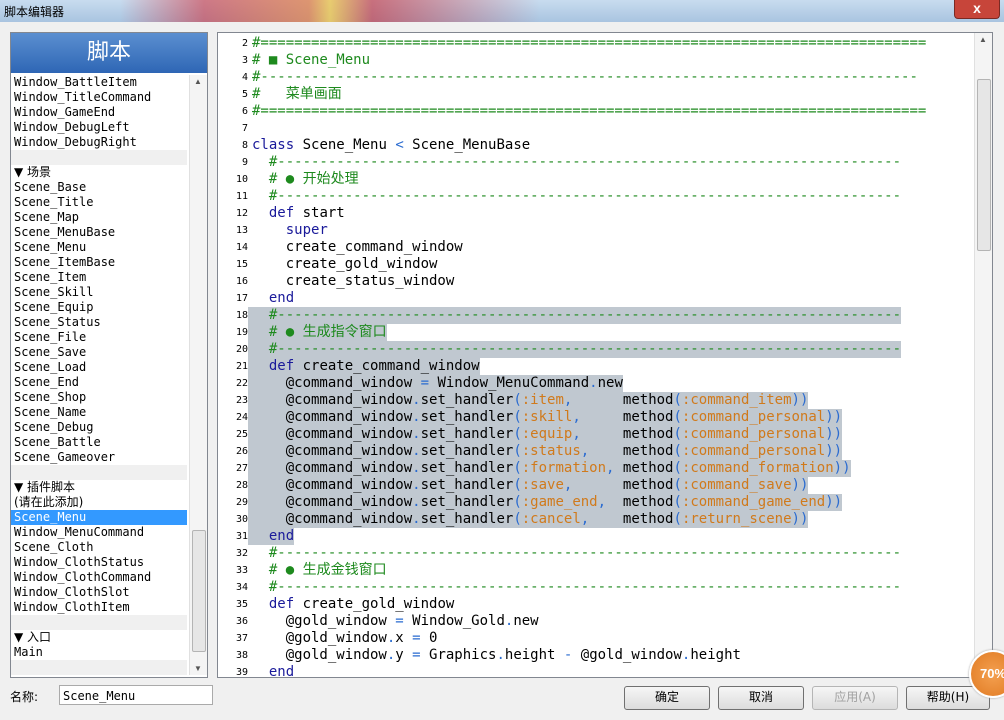 Image resolution: width=1004 pixels, height=720 pixels. Describe the element at coordinates (596, 621) in the screenshot. I see `code-line: 36 @gold_window = Window_Gold.new` at that location.